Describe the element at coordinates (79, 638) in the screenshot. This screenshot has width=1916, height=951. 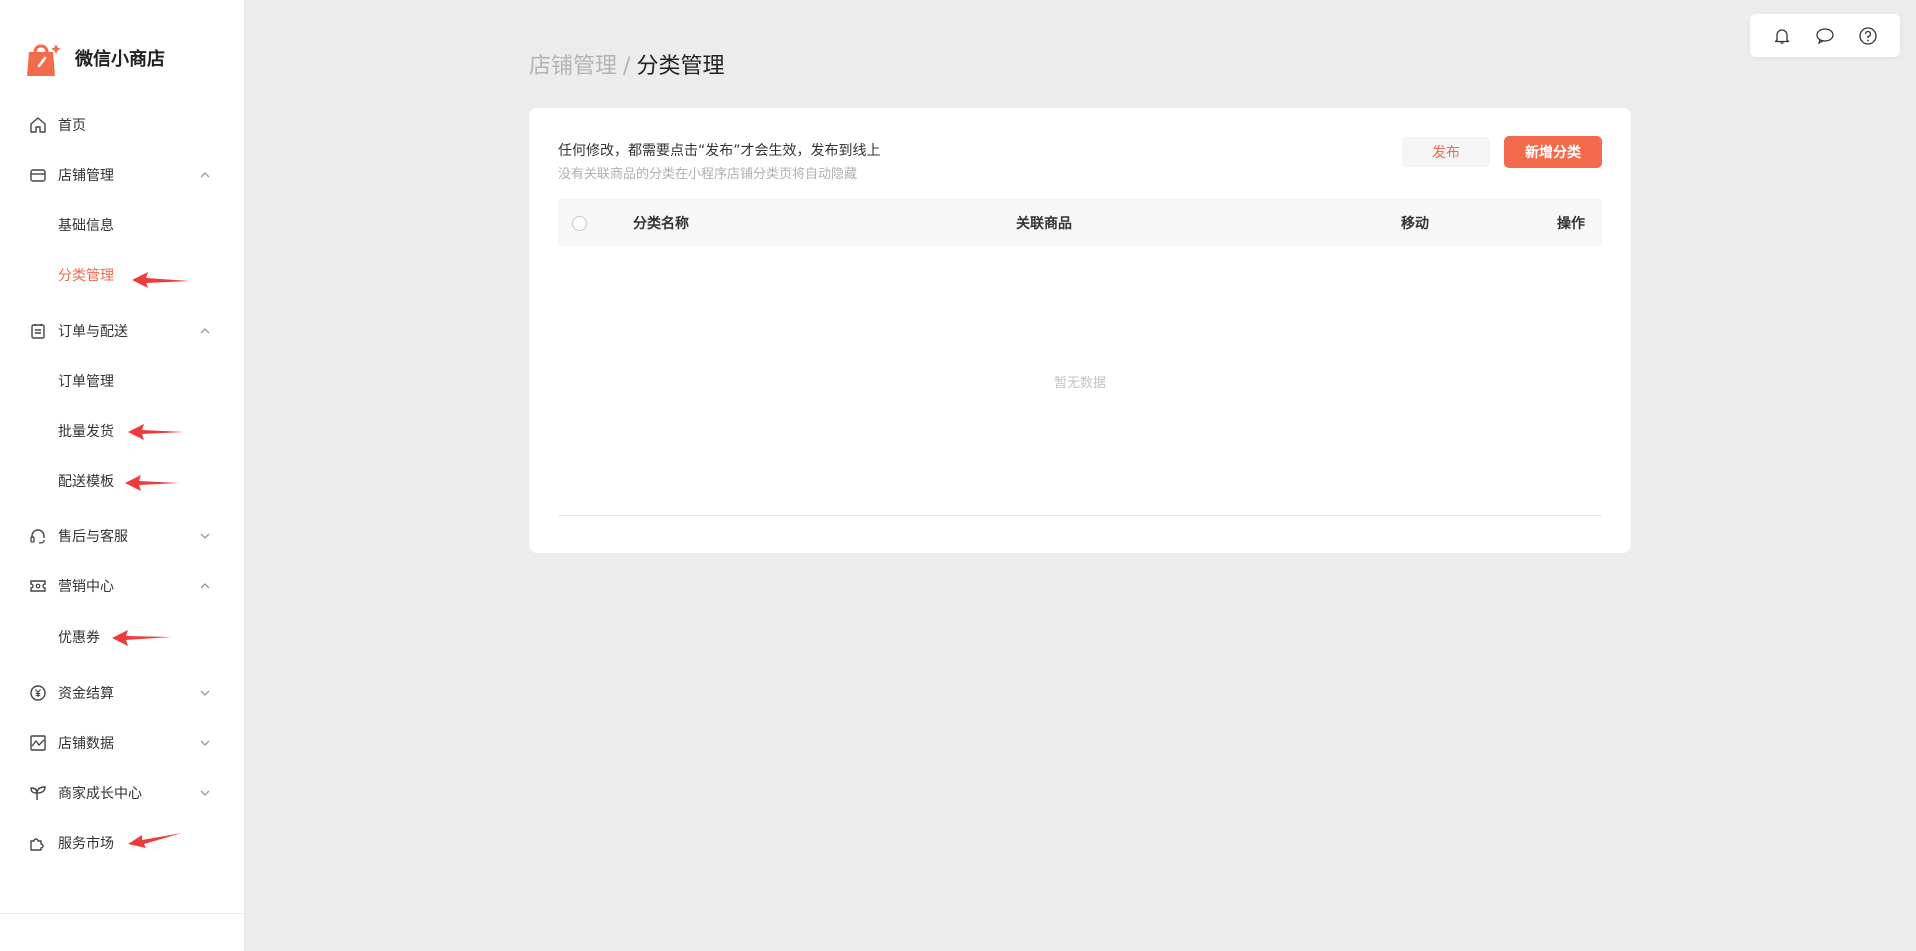
I see `sidebar-item-label: 优惠券` at that location.